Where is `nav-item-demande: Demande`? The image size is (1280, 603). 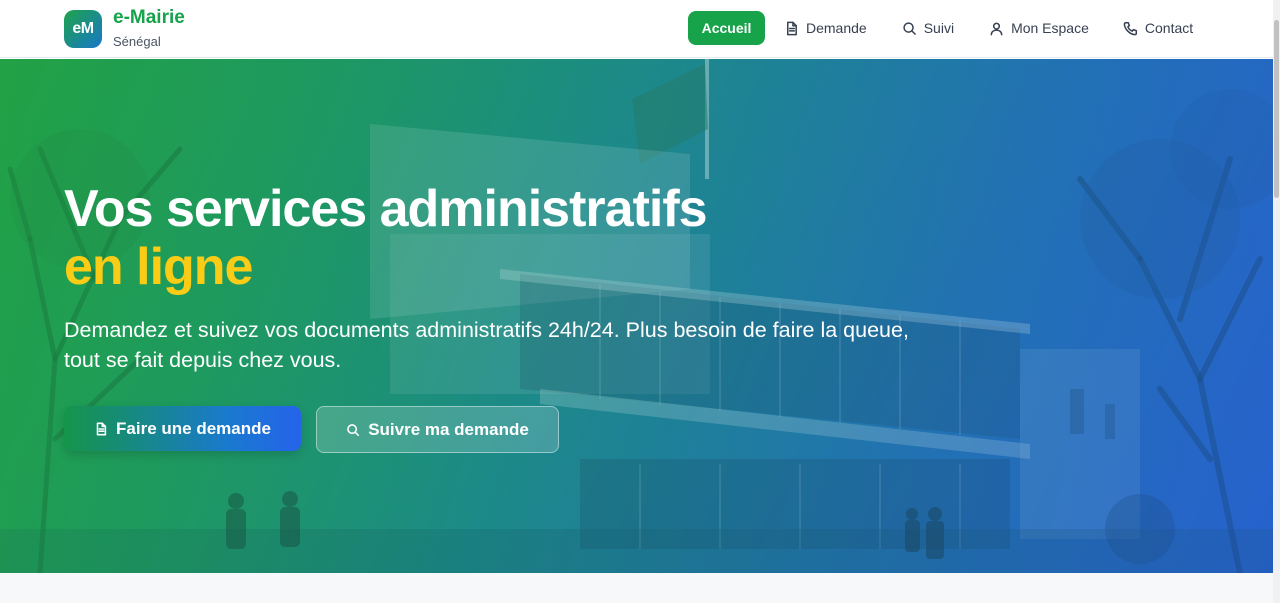
nav-item-demande: Demande is located at coordinates (825, 28).